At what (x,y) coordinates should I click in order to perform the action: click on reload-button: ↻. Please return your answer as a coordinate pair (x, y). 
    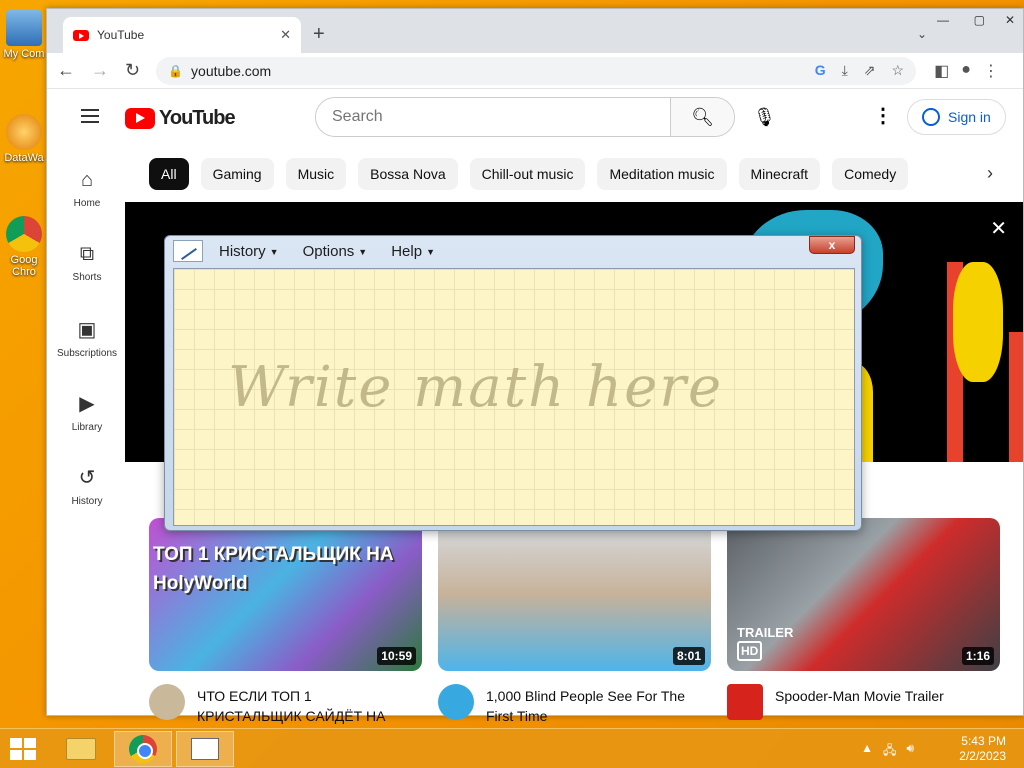
    Looking at the image, I should click on (132, 70).